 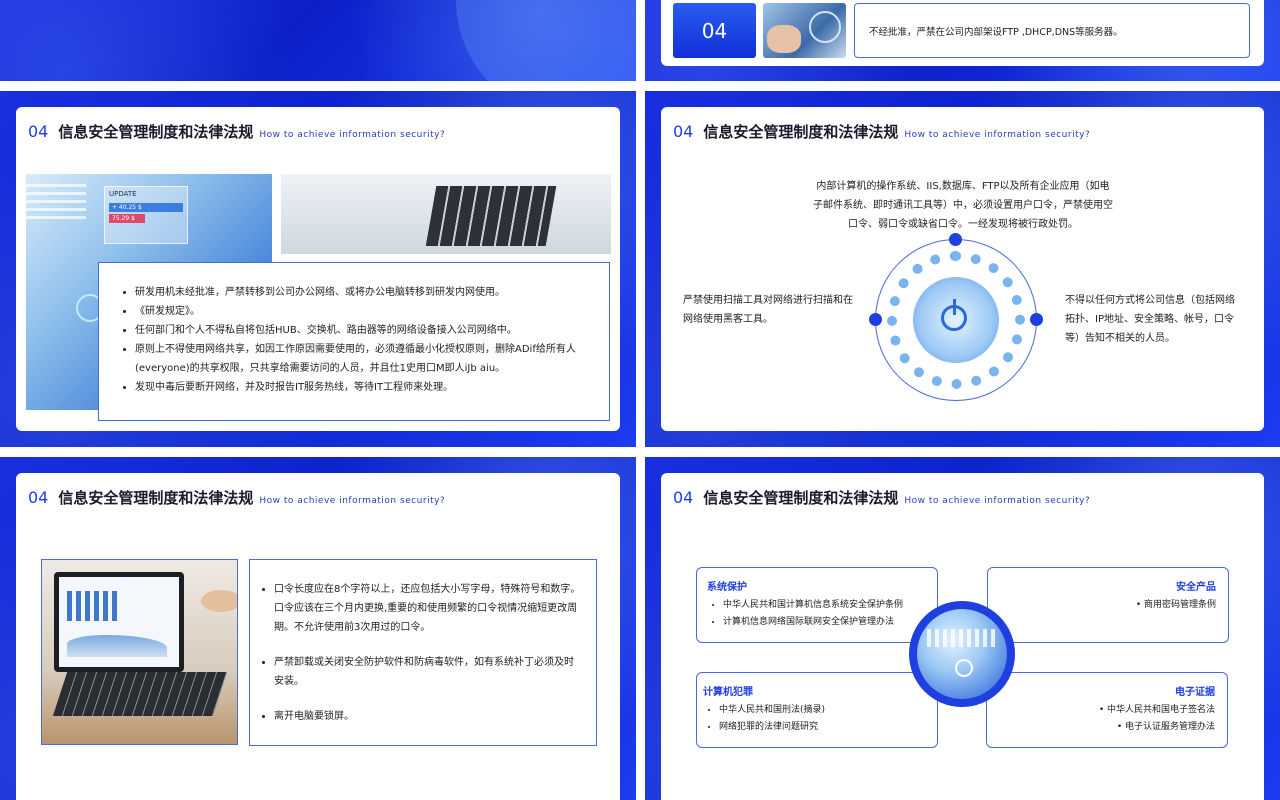 I want to click on center-tech-circle, so click(x=962, y=654).